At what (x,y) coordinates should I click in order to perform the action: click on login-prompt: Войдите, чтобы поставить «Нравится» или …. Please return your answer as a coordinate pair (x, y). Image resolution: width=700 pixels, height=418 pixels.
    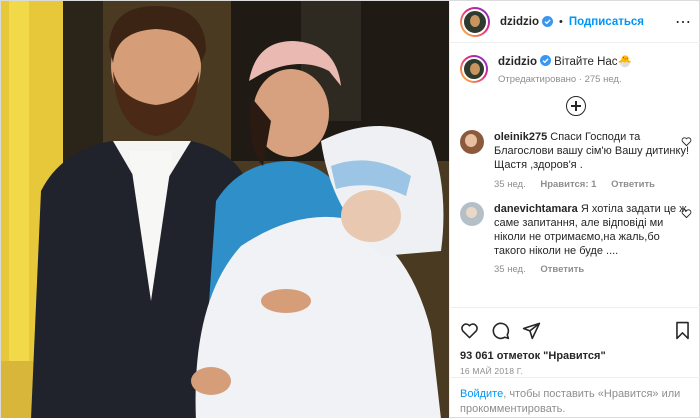
    Looking at the image, I should click on (575, 396).